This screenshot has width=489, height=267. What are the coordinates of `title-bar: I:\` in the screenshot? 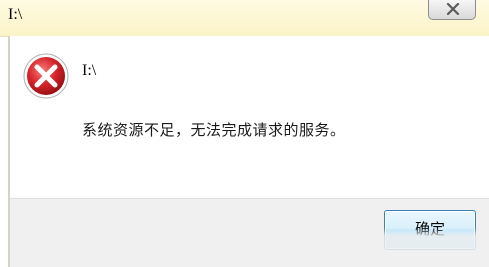 It's located at (244, 18).